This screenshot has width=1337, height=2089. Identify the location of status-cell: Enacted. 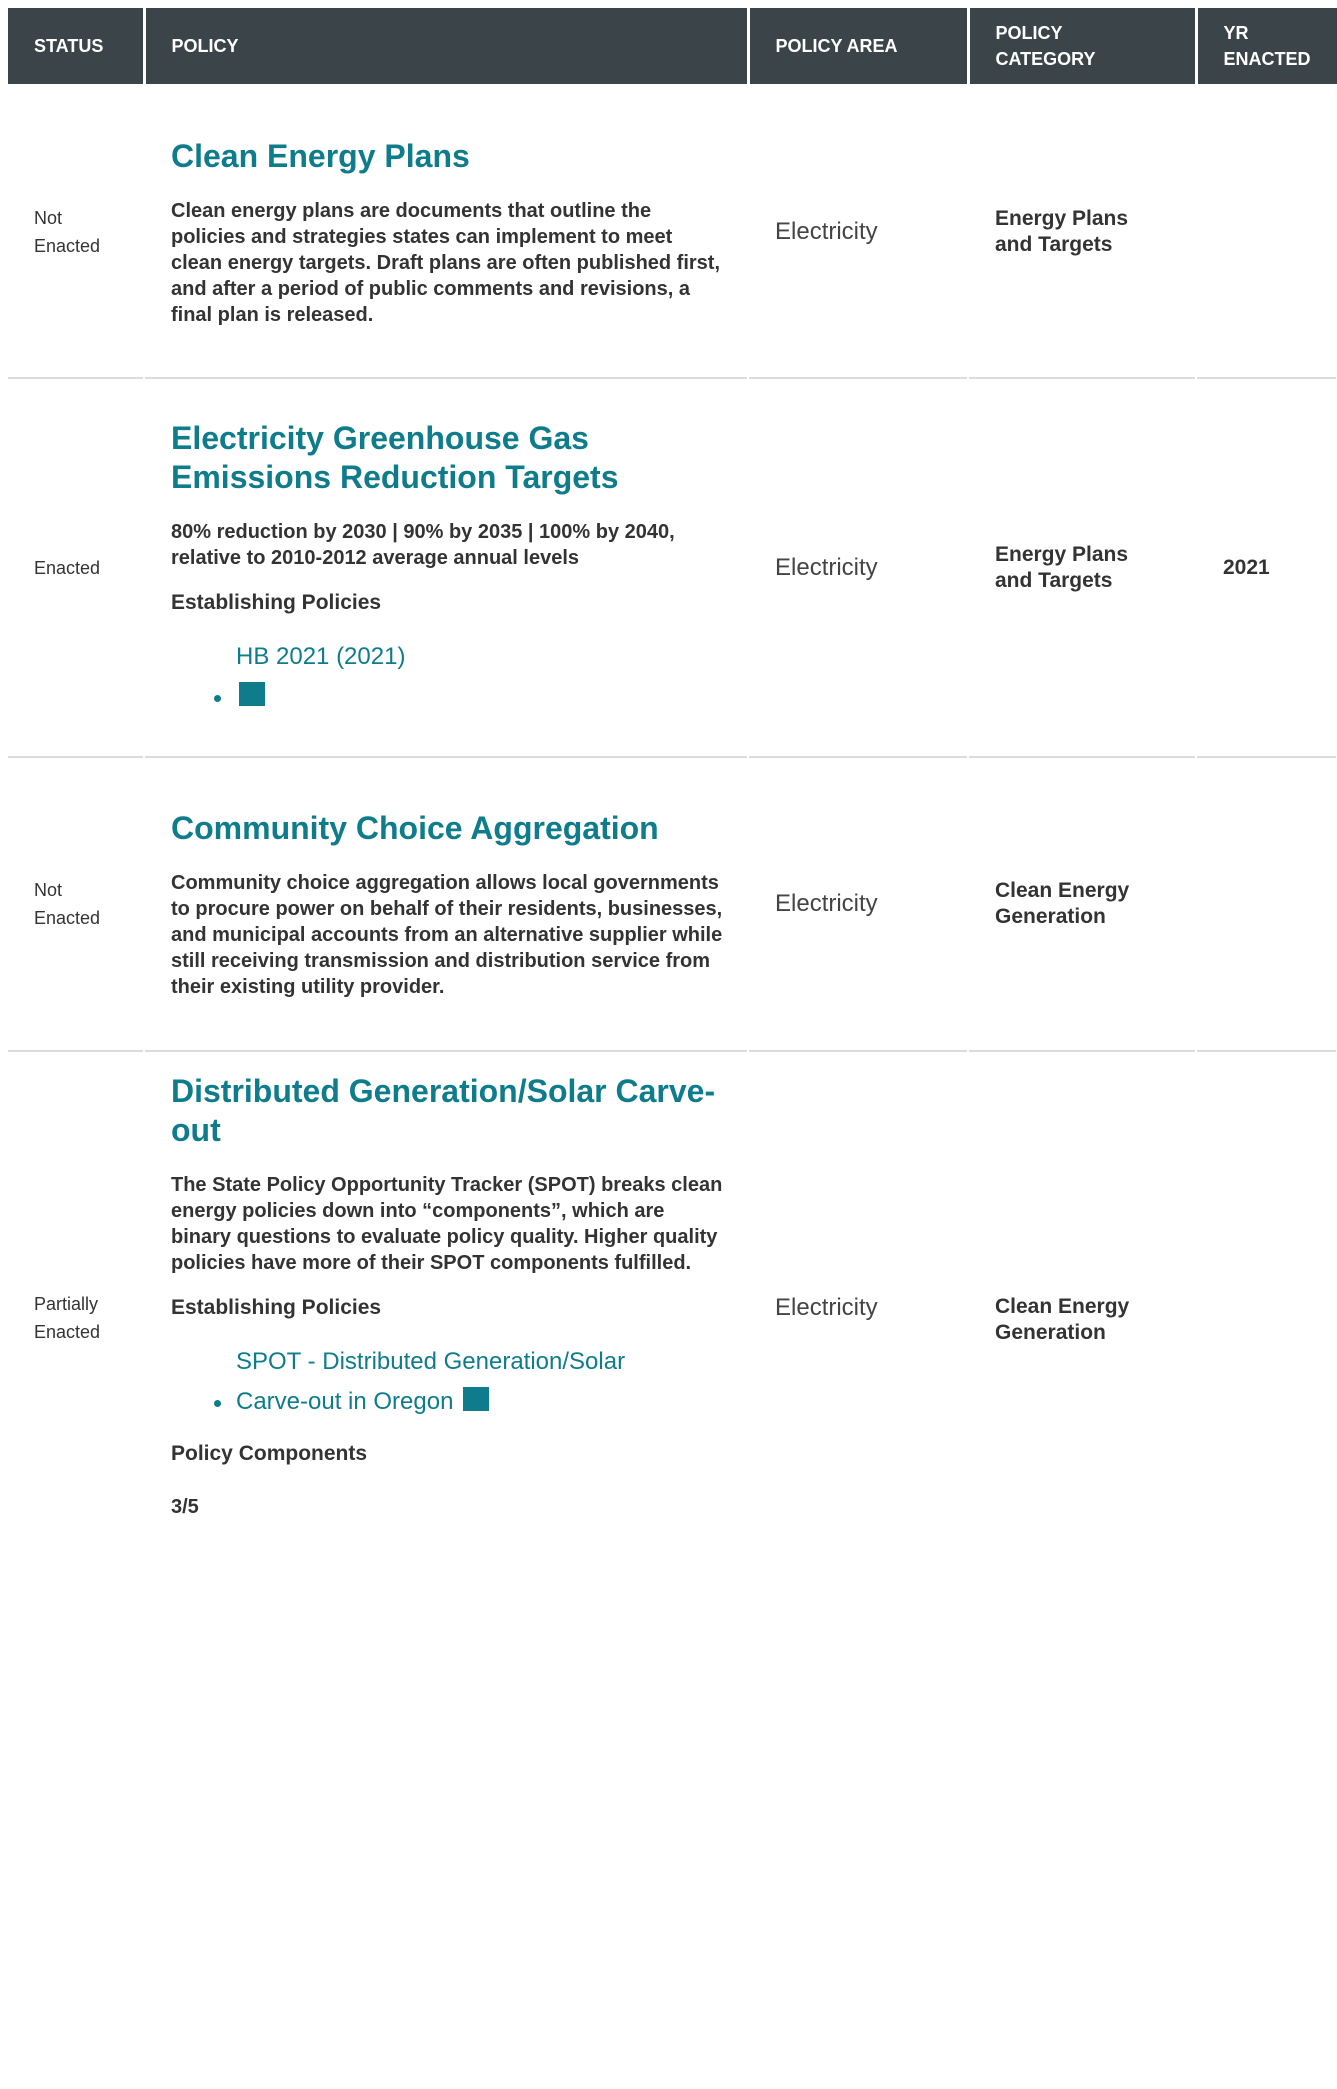
(76, 567).